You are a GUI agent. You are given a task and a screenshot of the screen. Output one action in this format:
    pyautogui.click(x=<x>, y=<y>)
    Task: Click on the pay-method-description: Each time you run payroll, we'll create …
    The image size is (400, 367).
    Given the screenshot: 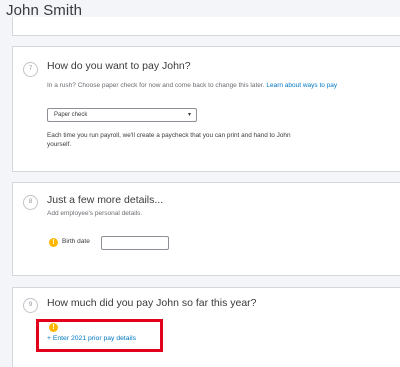 What is the action you would take?
    pyautogui.click(x=169, y=140)
    